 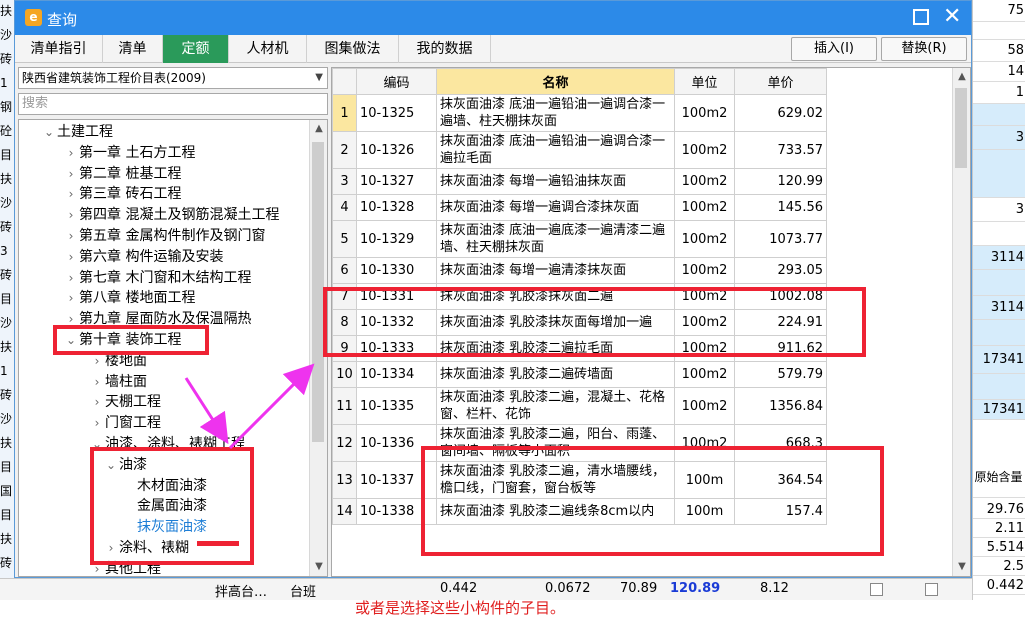 I want to click on annotation-arrows, so click(x=249, y=454).